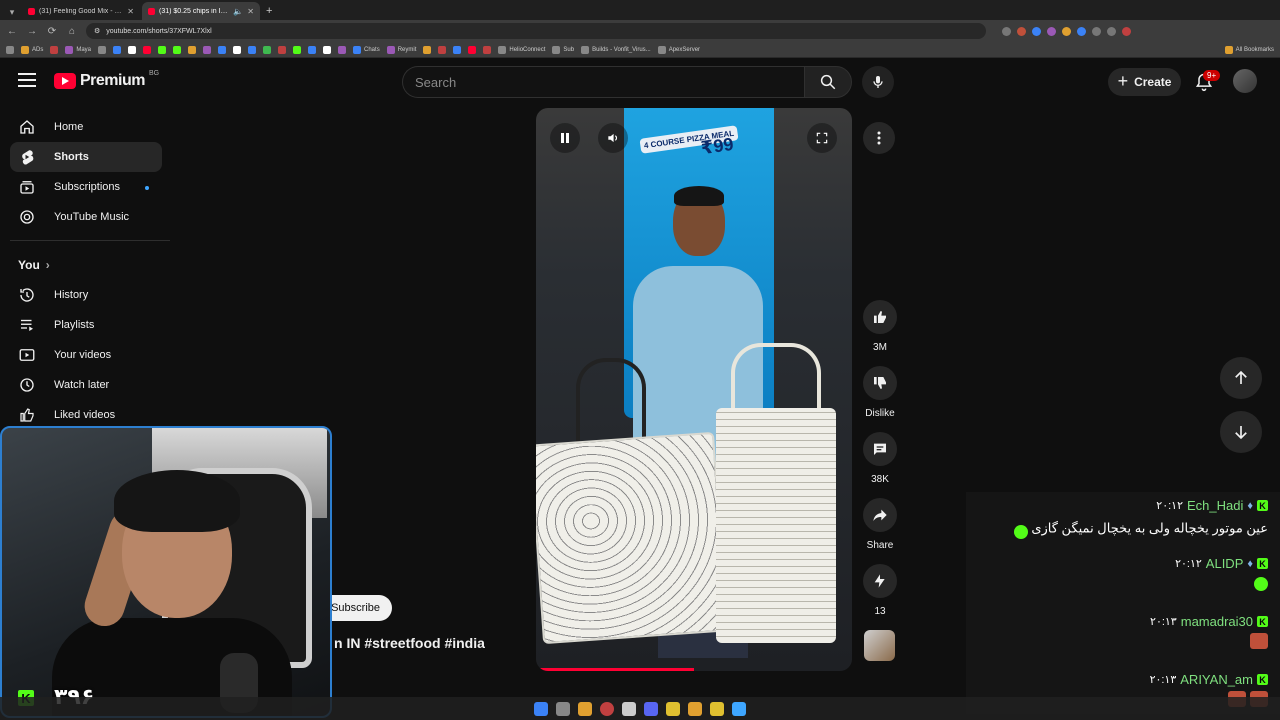 The width and height of the screenshot is (1280, 720). I want to click on dislike-button, so click(880, 383).